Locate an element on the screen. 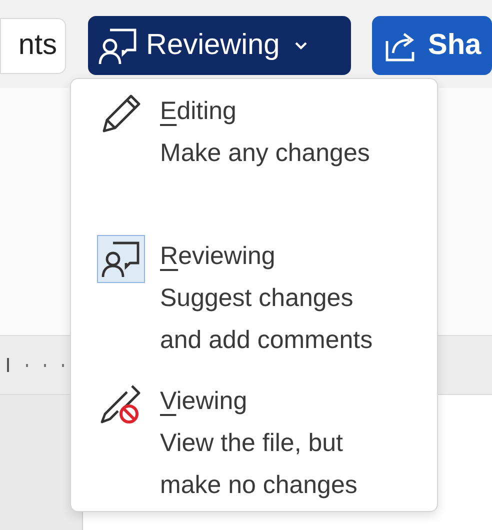 This screenshot has width=492, height=530. toolbar-button: nts is located at coordinates (33, 46).